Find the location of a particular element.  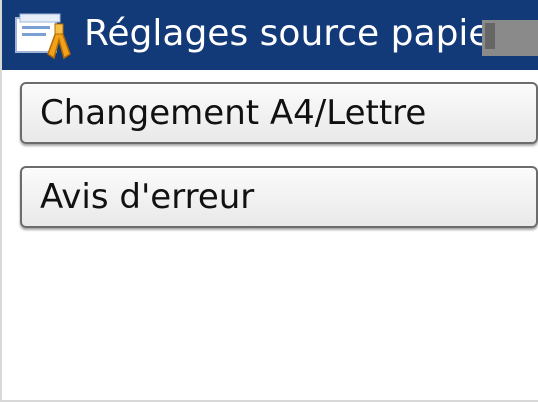

scroll-indicator is located at coordinates (510, 38).